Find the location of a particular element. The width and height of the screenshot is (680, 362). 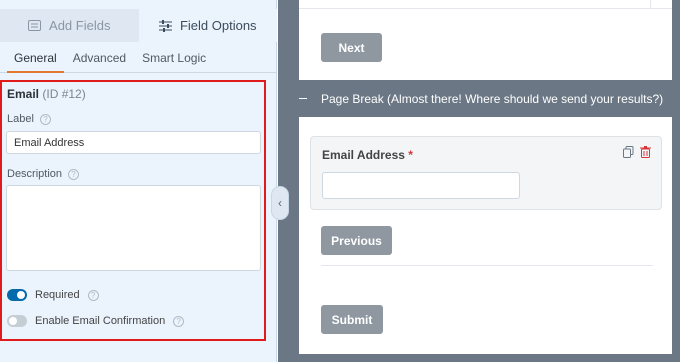

email-confirmation-row: Enable Email Confirmation ? is located at coordinates (96, 321).